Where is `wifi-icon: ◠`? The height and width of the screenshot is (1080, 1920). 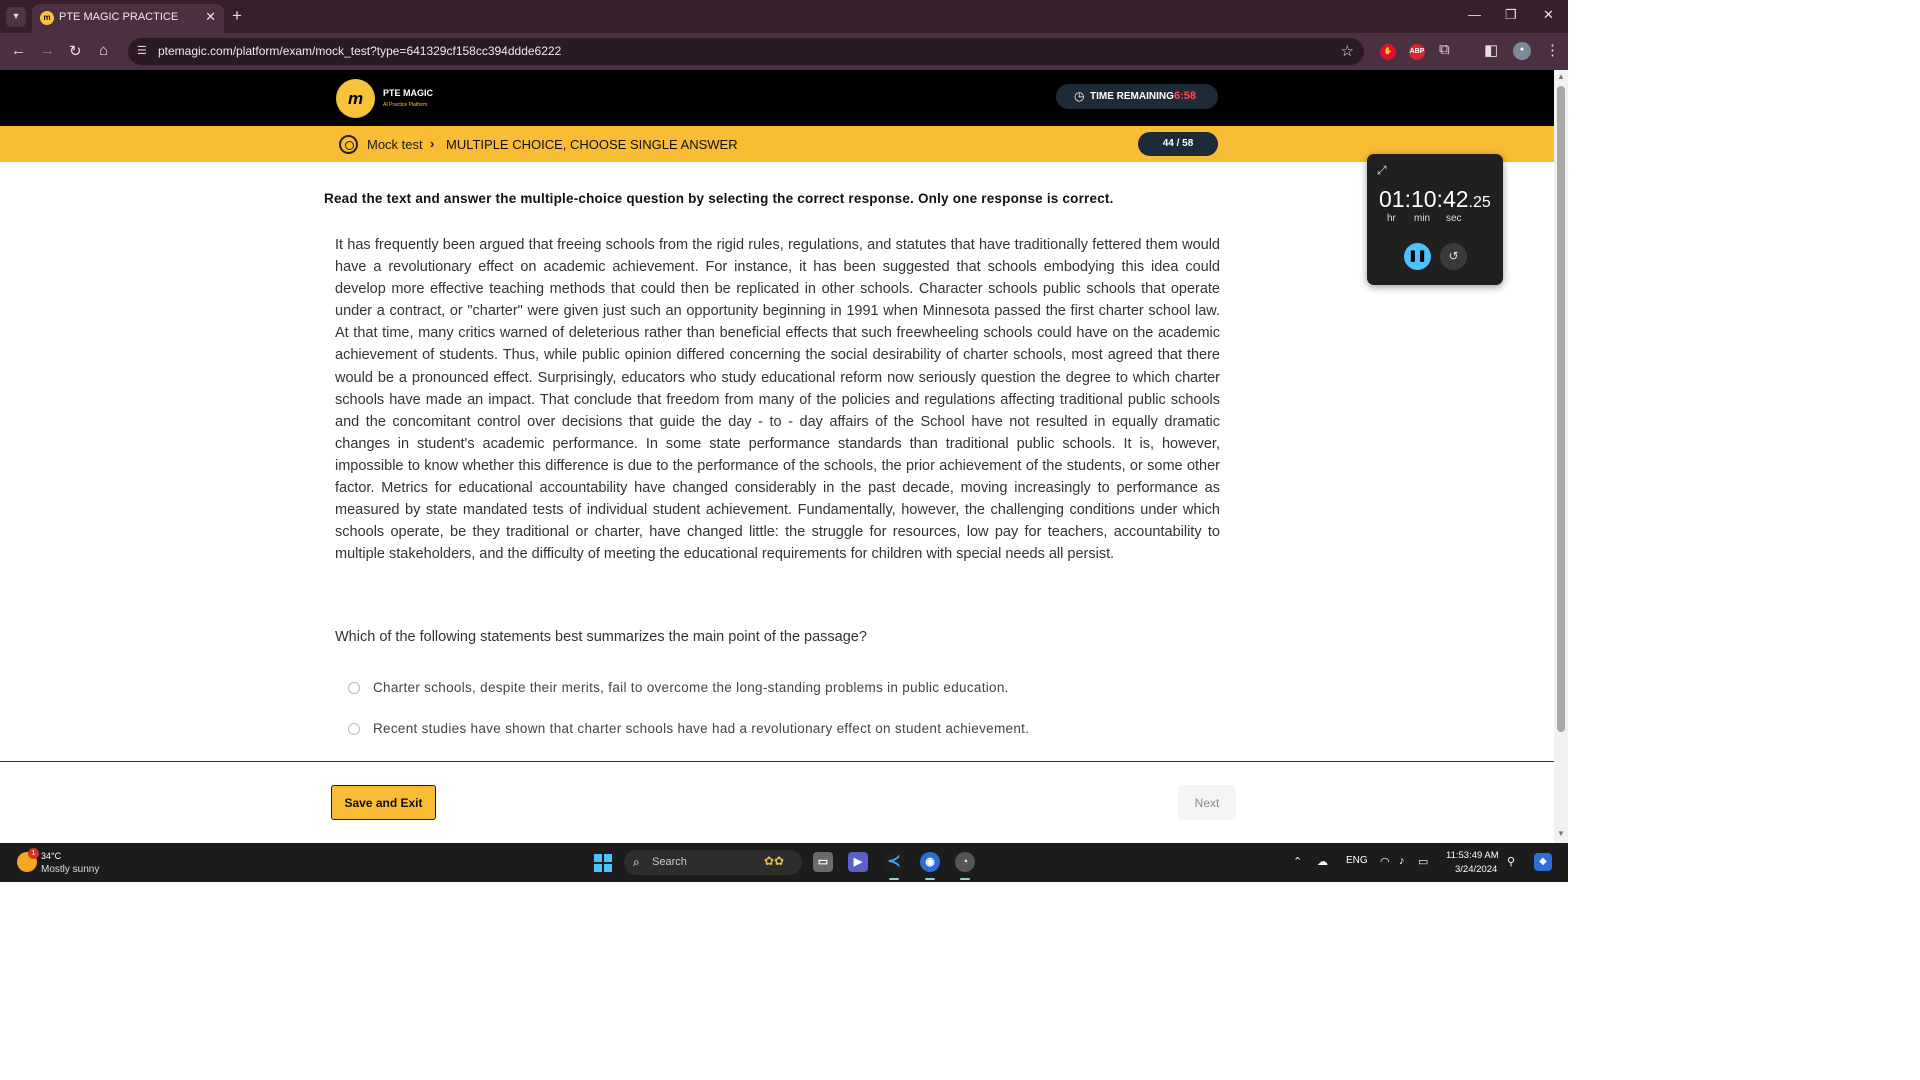 wifi-icon: ◠ is located at coordinates (1385, 861).